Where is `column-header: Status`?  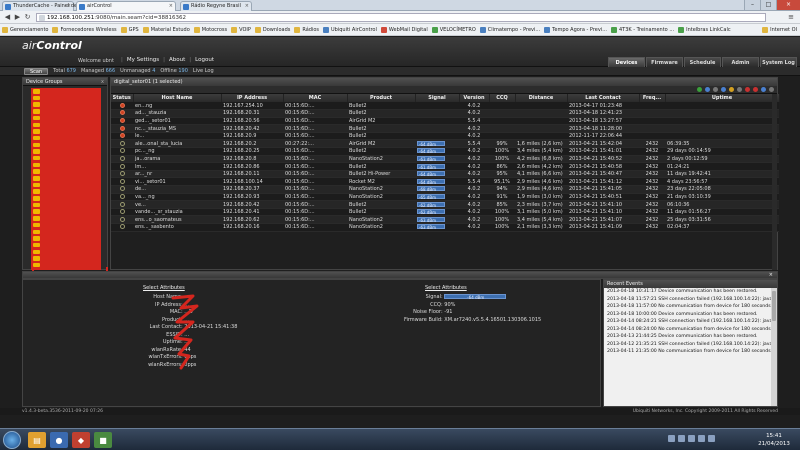
column-header: Status is located at coordinates (122, 98).